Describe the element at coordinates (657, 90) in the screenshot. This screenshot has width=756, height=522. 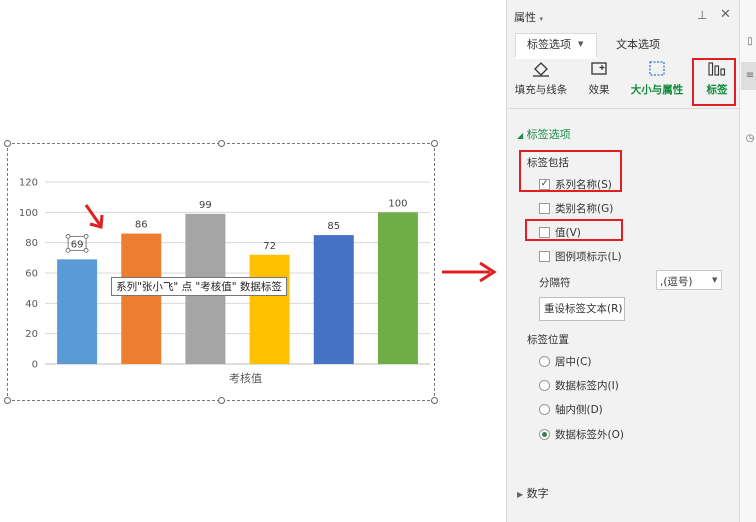
I see `tool-size-properties-label: 大小与属性` at that location.